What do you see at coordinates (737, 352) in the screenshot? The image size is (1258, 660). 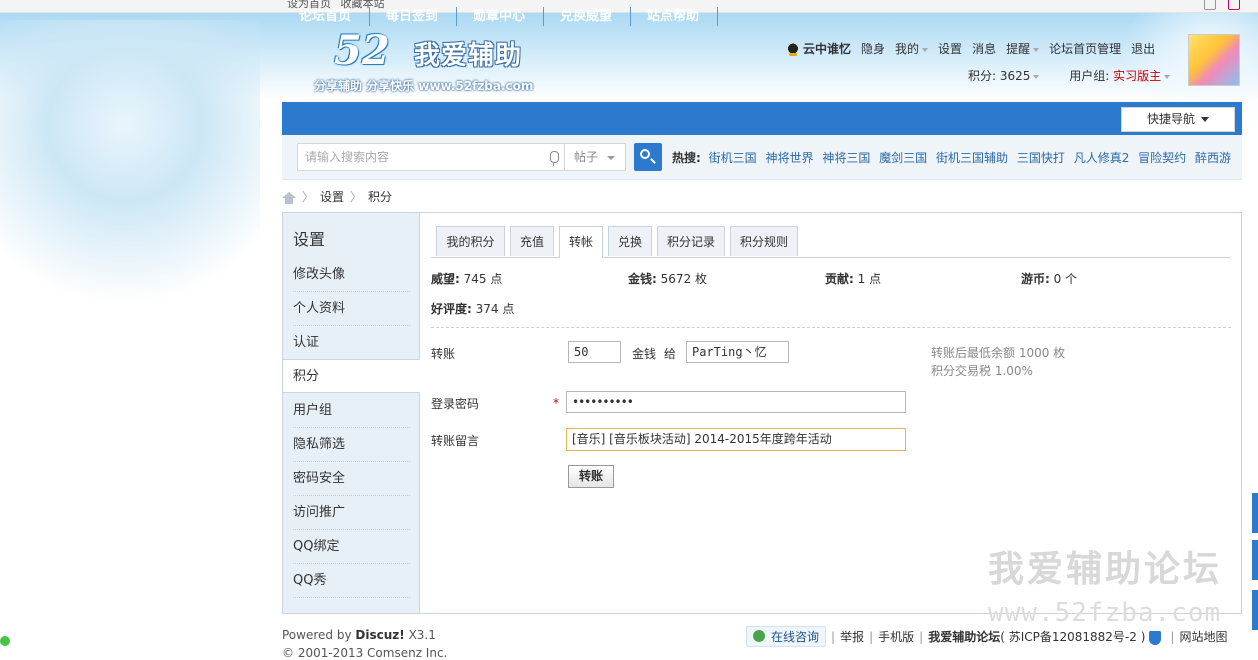 I see `recipient-input: ParTing丶忆` at bounding box center [737, 352].